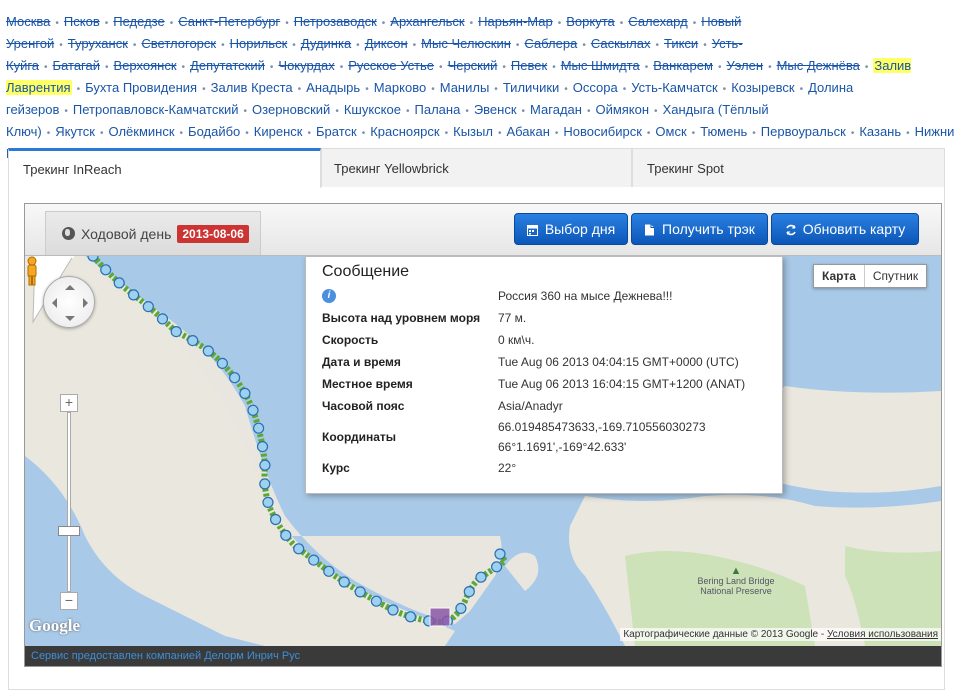  Describe the element at coordinates (473, 65) in the screenshot. I see `route-city-link: Черский` at that location.